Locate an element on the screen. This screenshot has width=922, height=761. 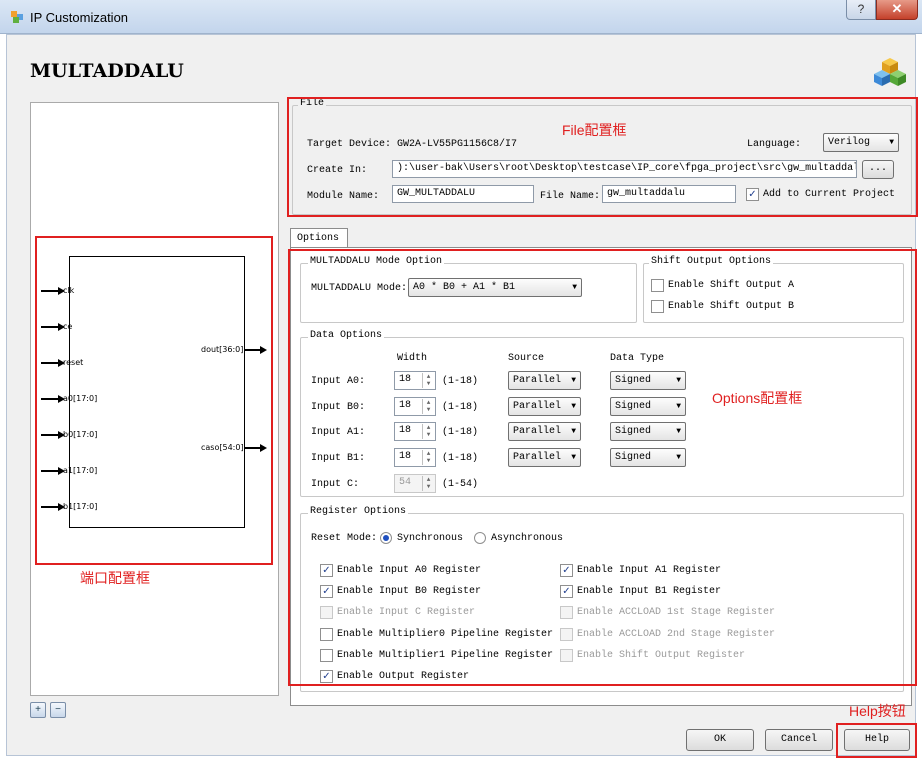
title-bar is located at coordinates (461, 17).